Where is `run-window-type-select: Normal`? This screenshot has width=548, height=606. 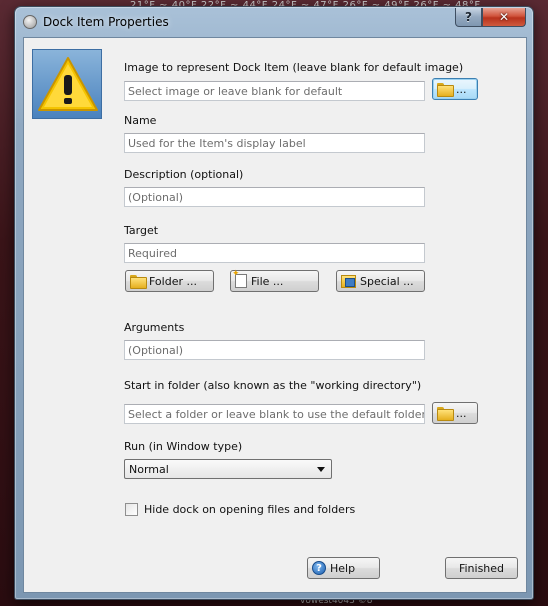 run-window-type-select: Normal is located at coordinates (228, 469).